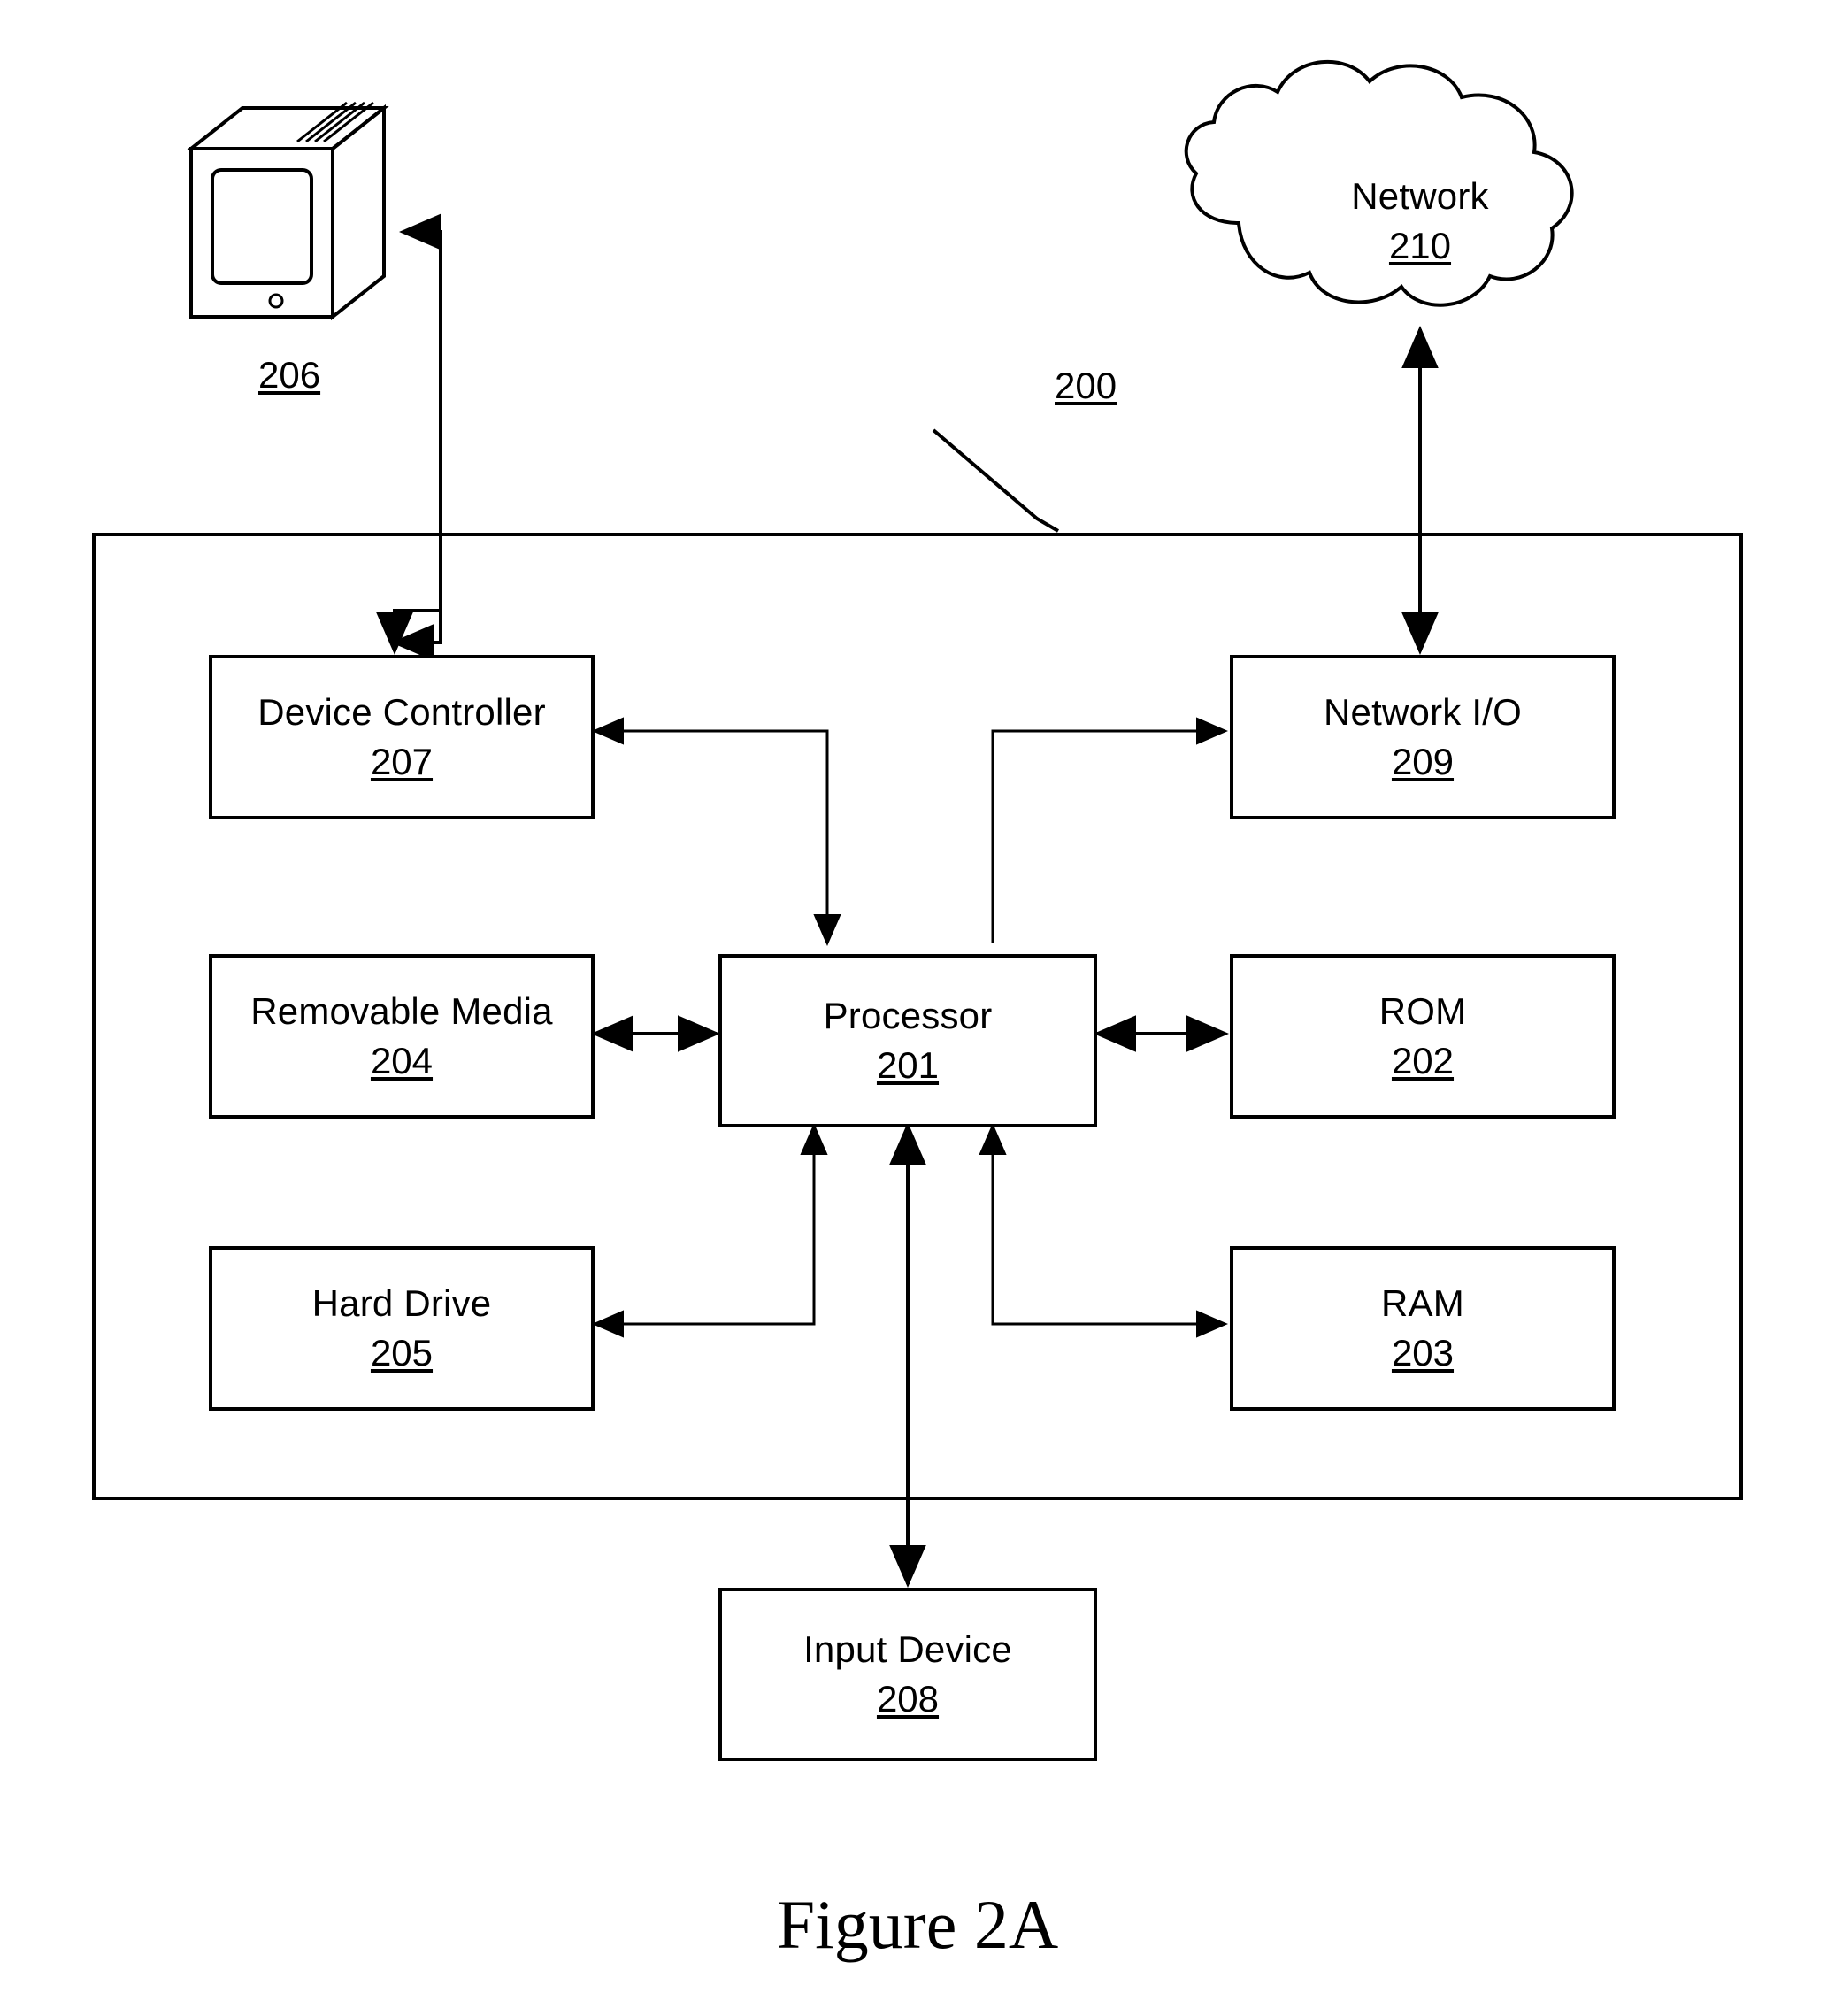  What do you see at coordinates (1420, 221) in the screenshot?
I see `network-cloud-text: Network 210` at bounding box center [1420, 221].